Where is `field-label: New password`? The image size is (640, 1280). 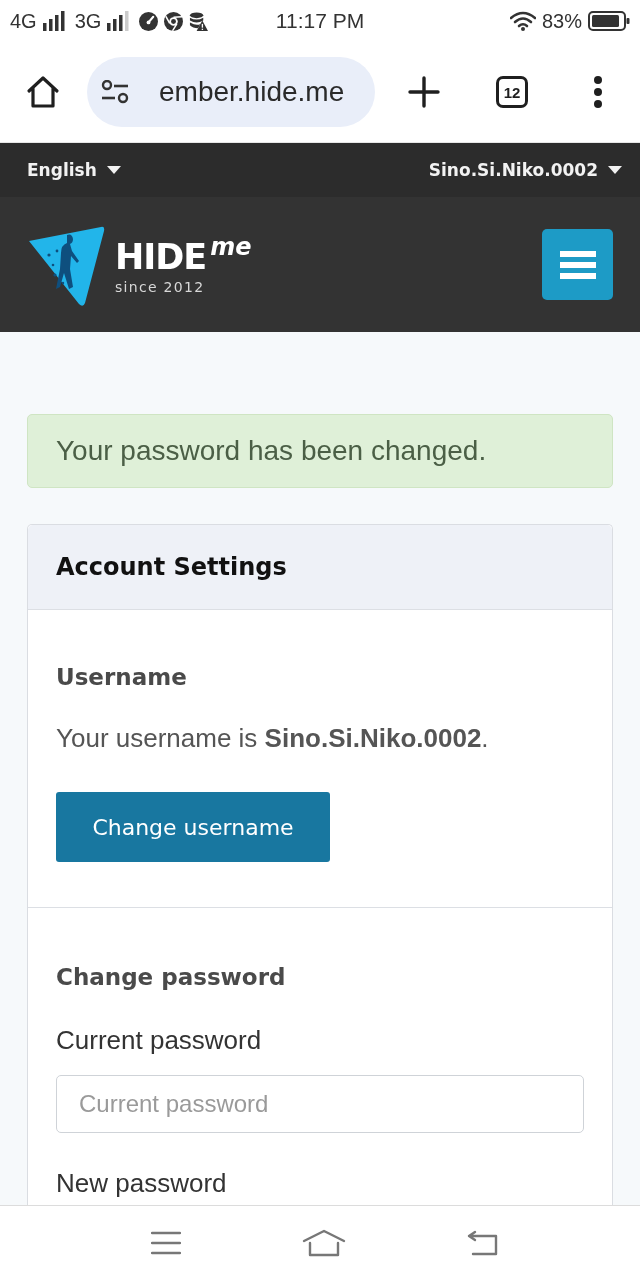 field-label: New password is located at coordinates (141, 1183).